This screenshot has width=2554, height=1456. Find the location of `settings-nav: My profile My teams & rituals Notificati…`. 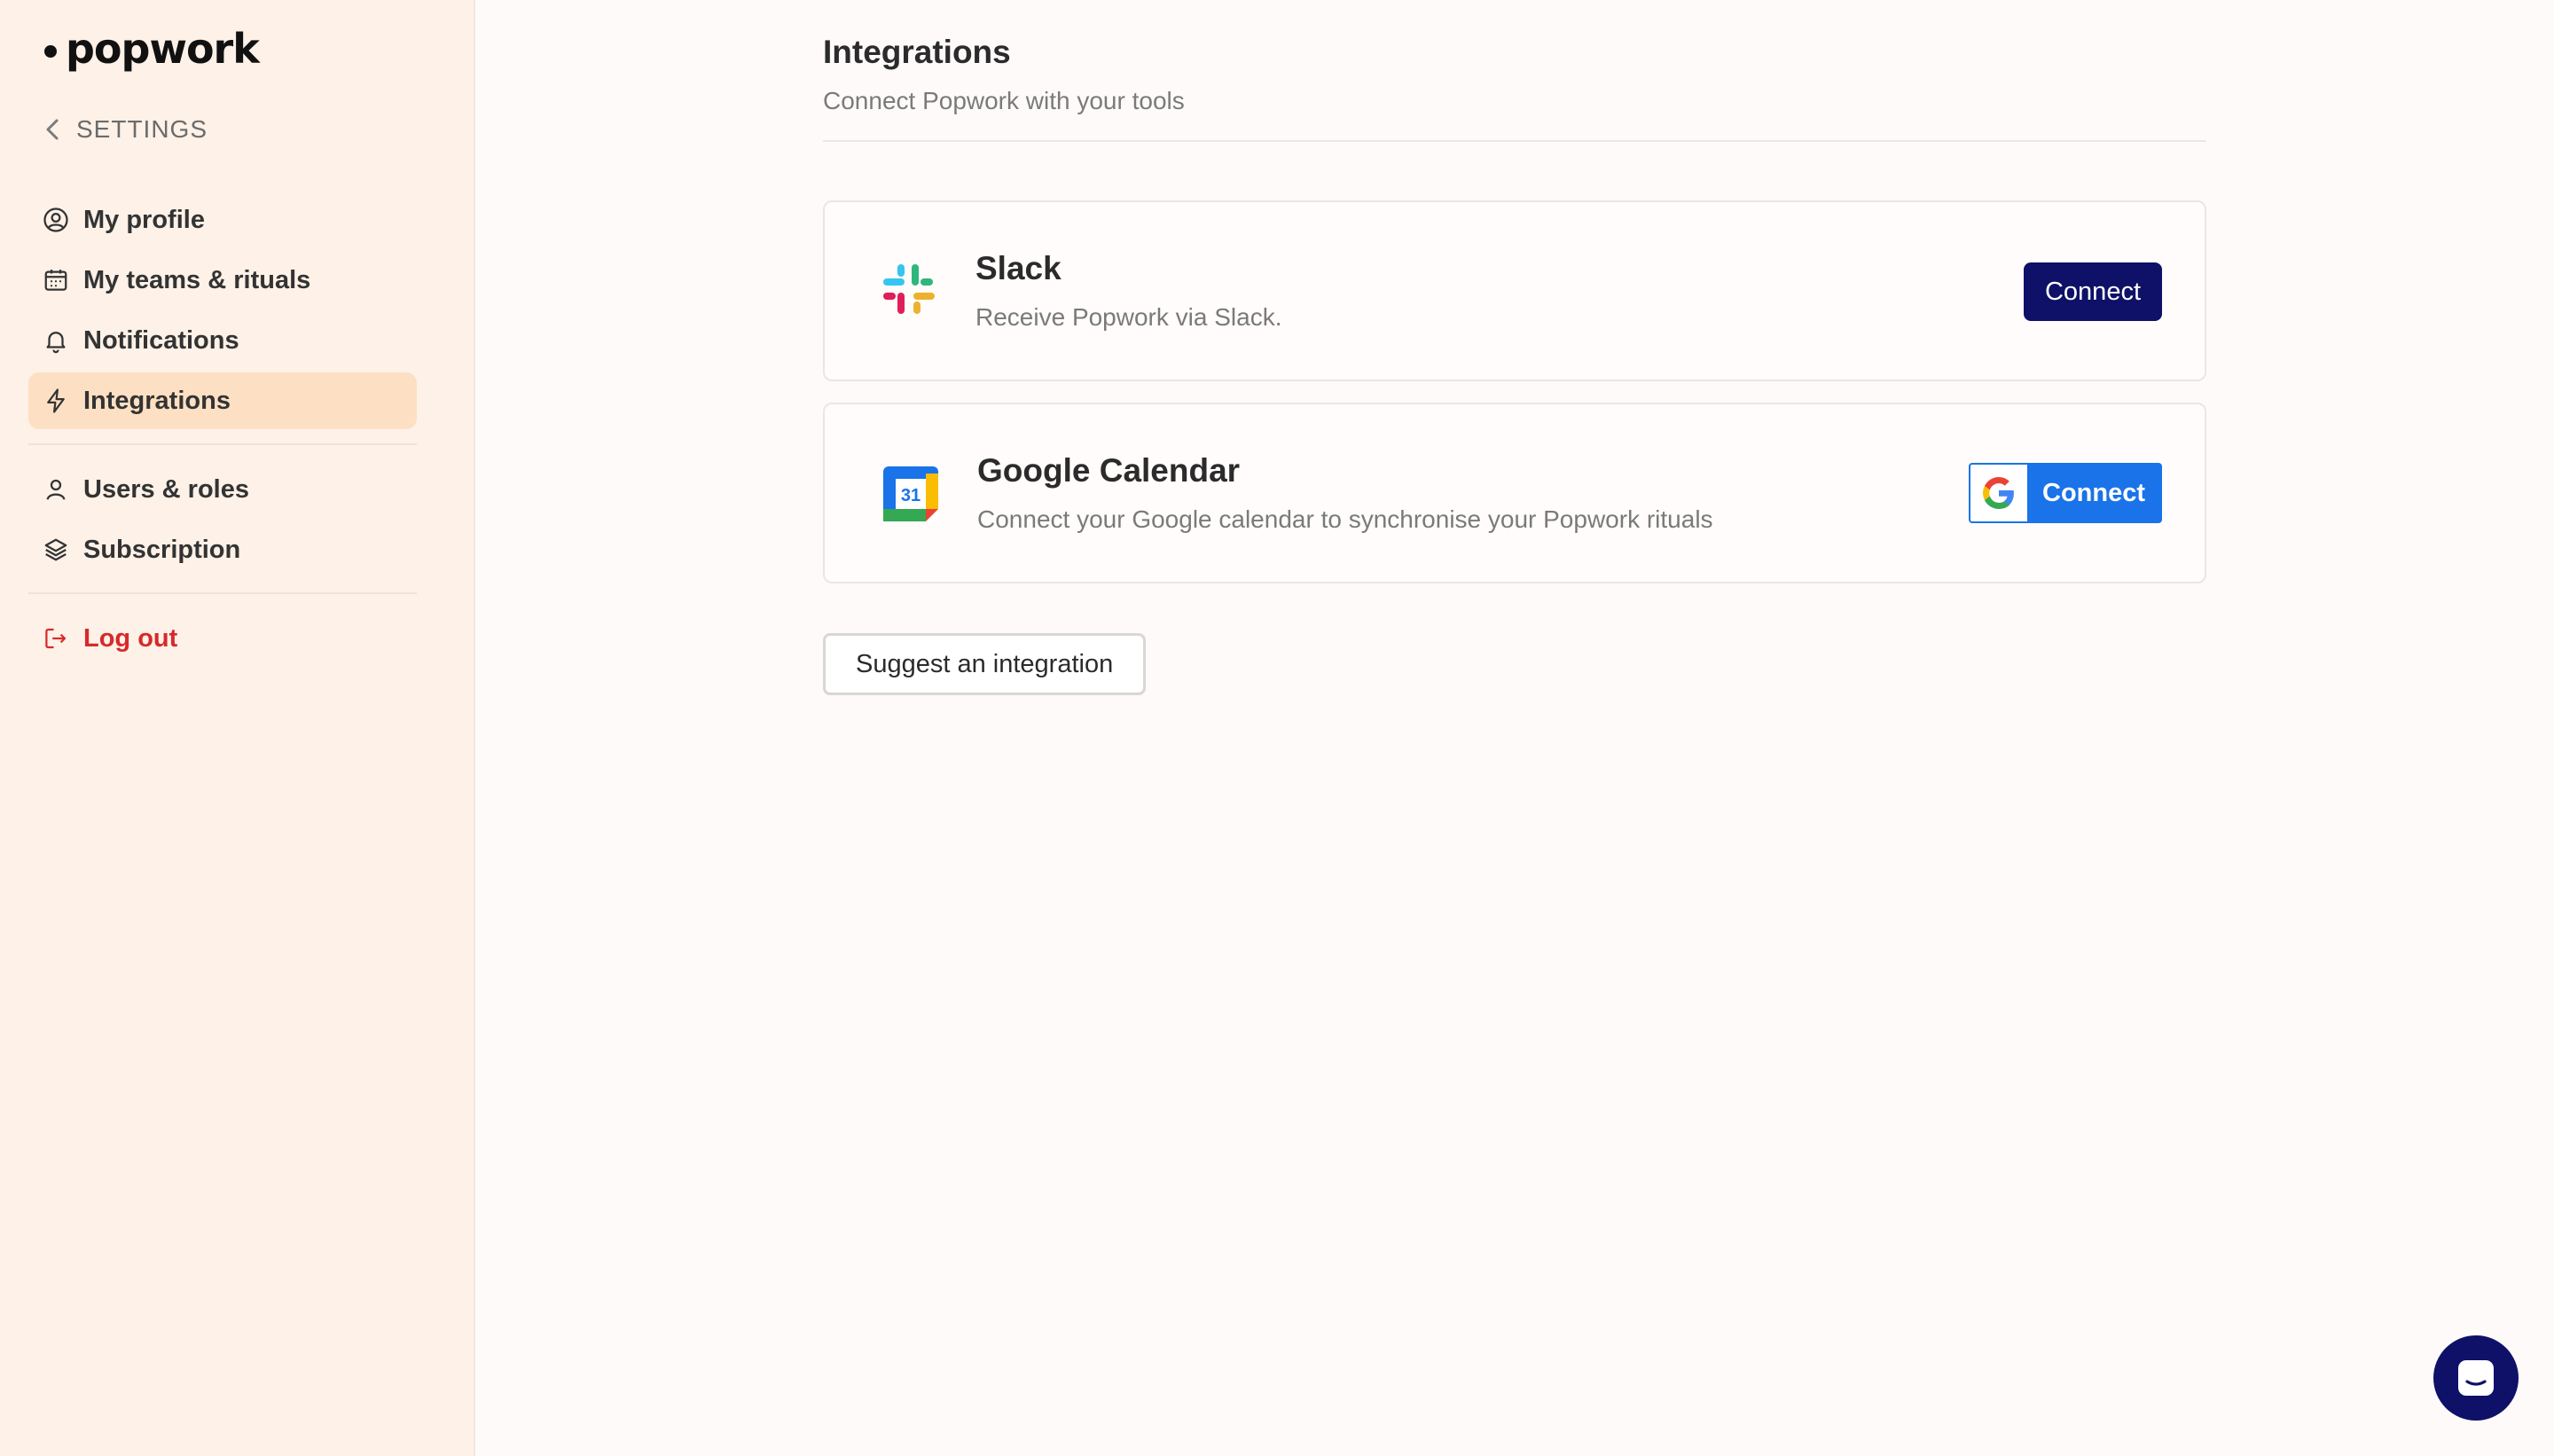

settings-nav: My profile My teams & rituals Notificati… is located at coordinates (222, 431).